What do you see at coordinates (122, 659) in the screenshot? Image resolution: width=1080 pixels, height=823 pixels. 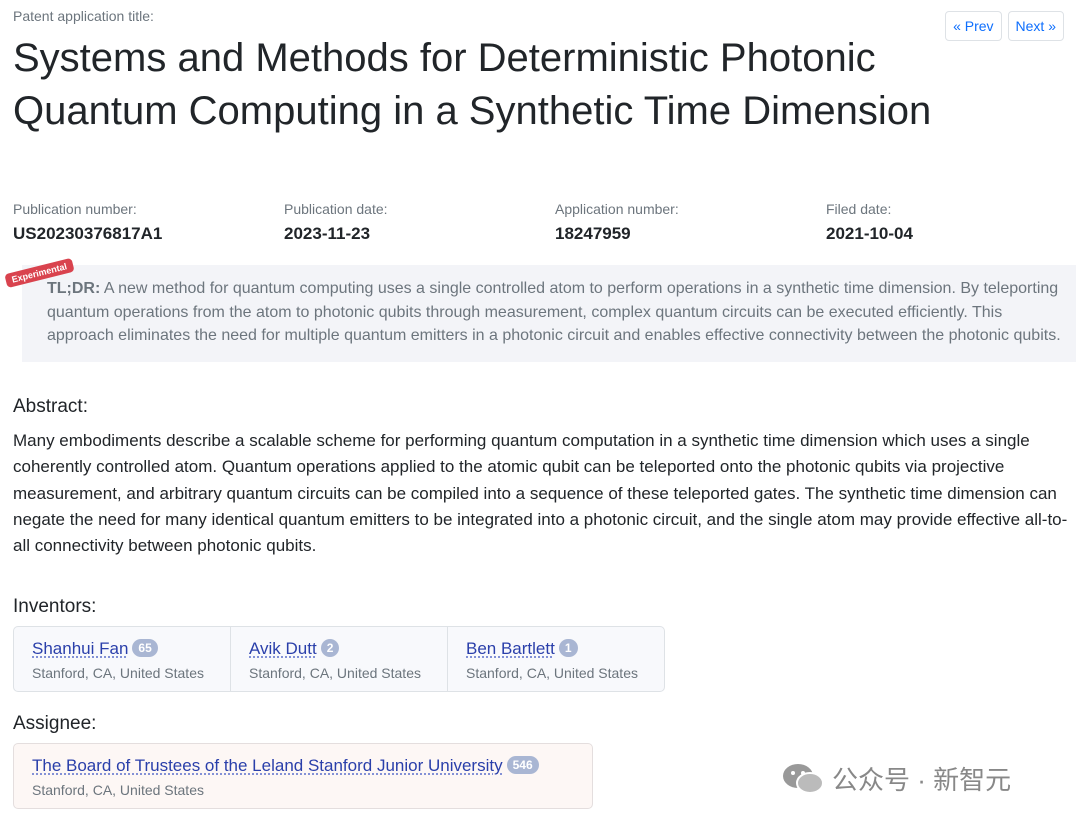 I see `inventor-card: Shanhui Fan 65 Stanford, CA, United States` at bounding box center [122, 659].